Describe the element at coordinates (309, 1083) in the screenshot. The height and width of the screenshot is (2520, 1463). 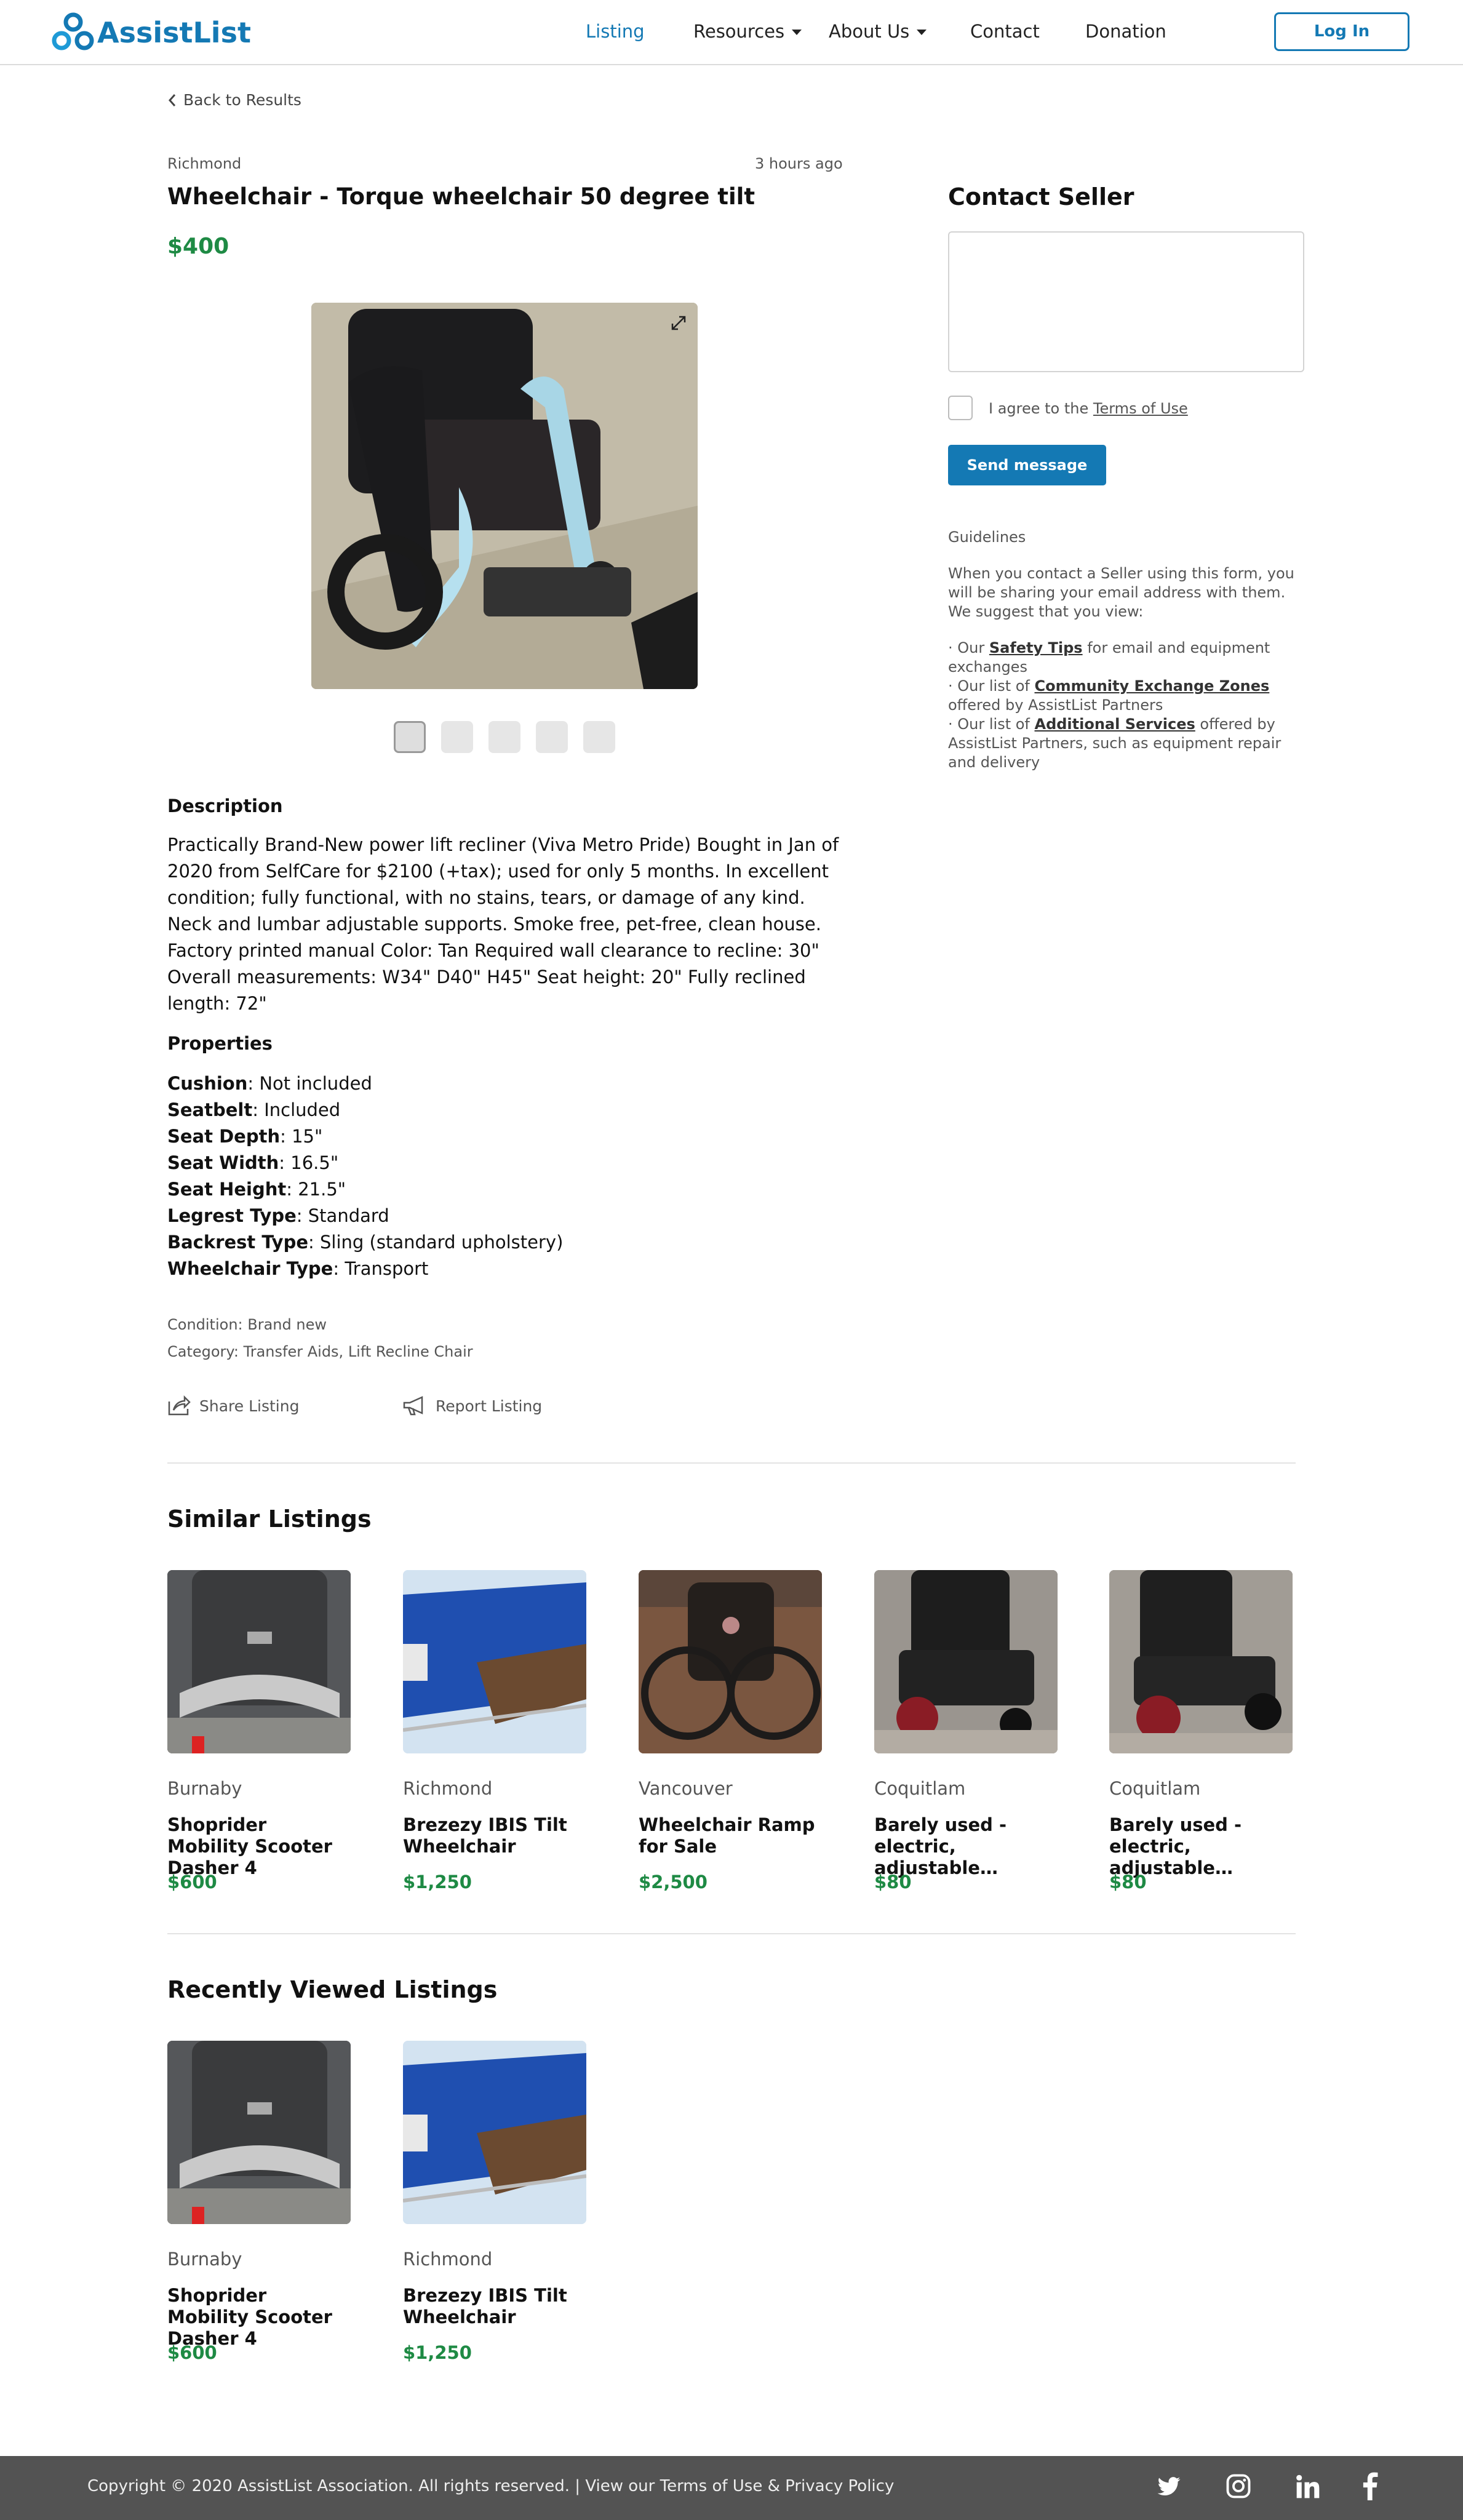
I see `property-value: : Not included` at that location.